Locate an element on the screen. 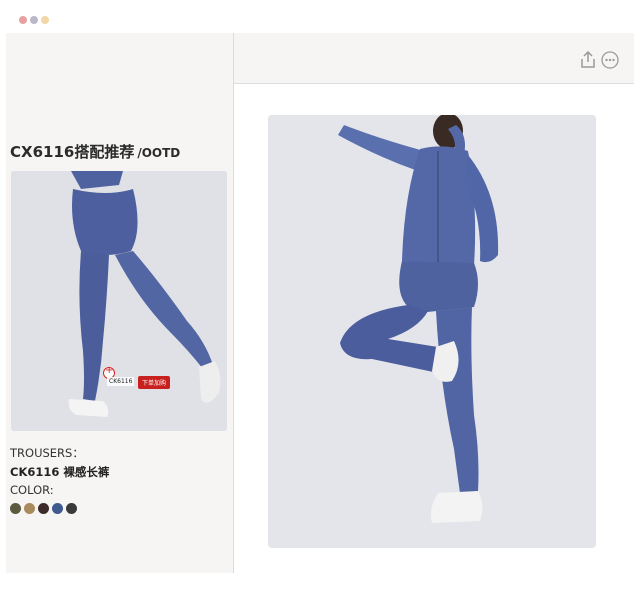  window-controls is located at coordinates (34, 20).